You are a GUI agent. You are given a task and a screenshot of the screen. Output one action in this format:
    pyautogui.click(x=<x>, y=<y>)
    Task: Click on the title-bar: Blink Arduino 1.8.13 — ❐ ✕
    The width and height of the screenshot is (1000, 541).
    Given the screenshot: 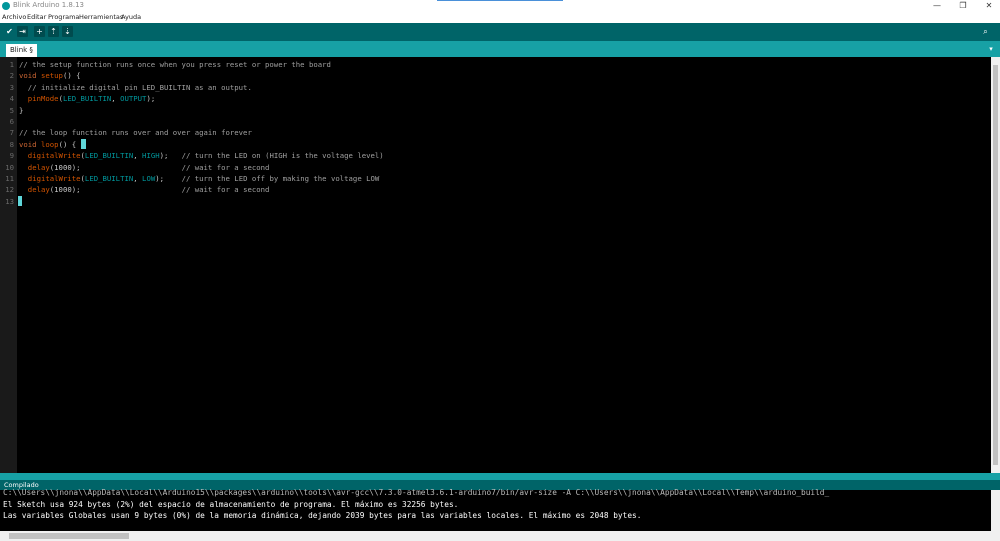 What is the action you would take?
    pyautogui.click(x=500, y=6)
    